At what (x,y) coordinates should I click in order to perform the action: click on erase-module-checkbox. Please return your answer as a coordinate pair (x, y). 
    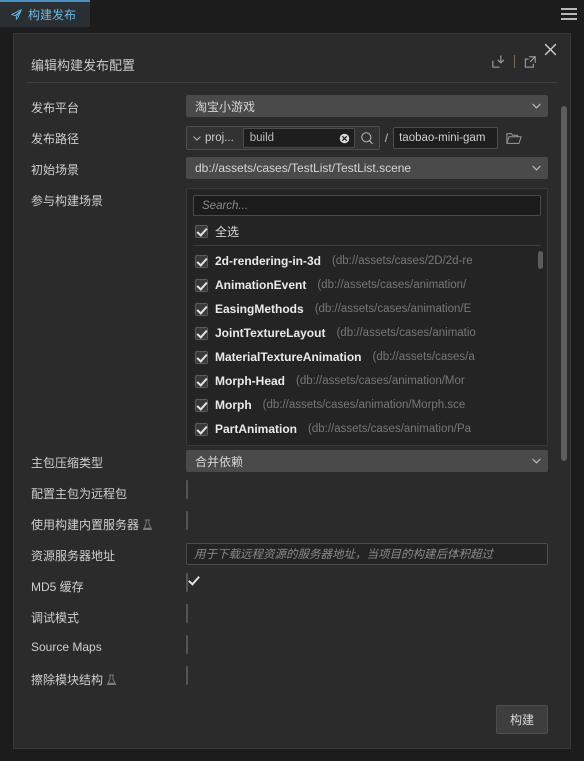
    Looking at the image, I should click on (187, 675).